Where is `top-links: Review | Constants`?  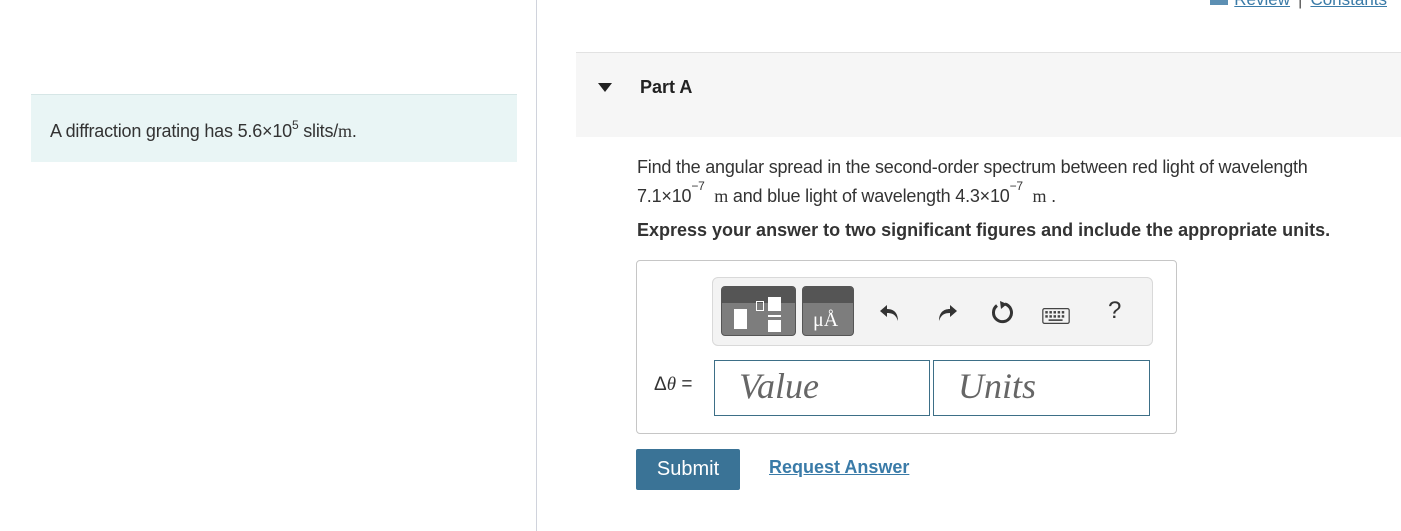
top-links: Review | Constants is located at coordinates (1298, 5).